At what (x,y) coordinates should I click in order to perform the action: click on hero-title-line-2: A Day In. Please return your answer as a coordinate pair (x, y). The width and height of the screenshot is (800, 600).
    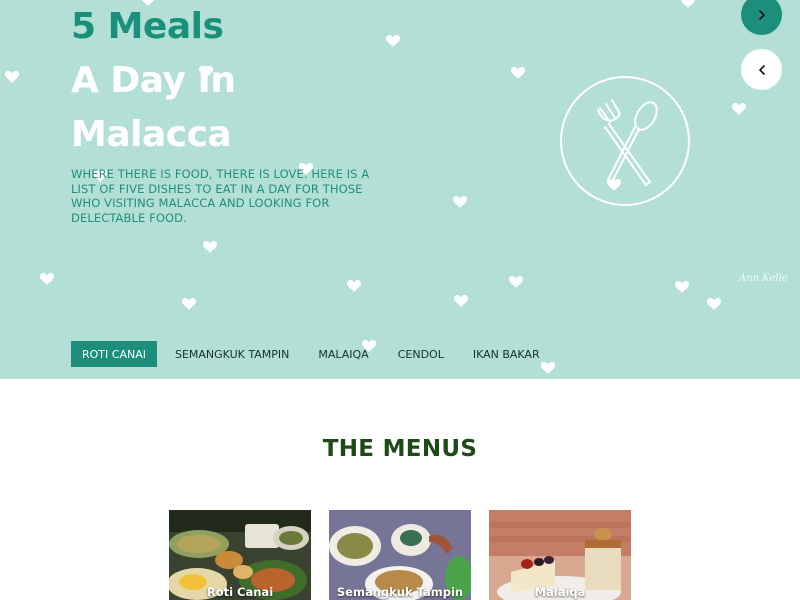
    Looking at the image, I should click on (153, 80).